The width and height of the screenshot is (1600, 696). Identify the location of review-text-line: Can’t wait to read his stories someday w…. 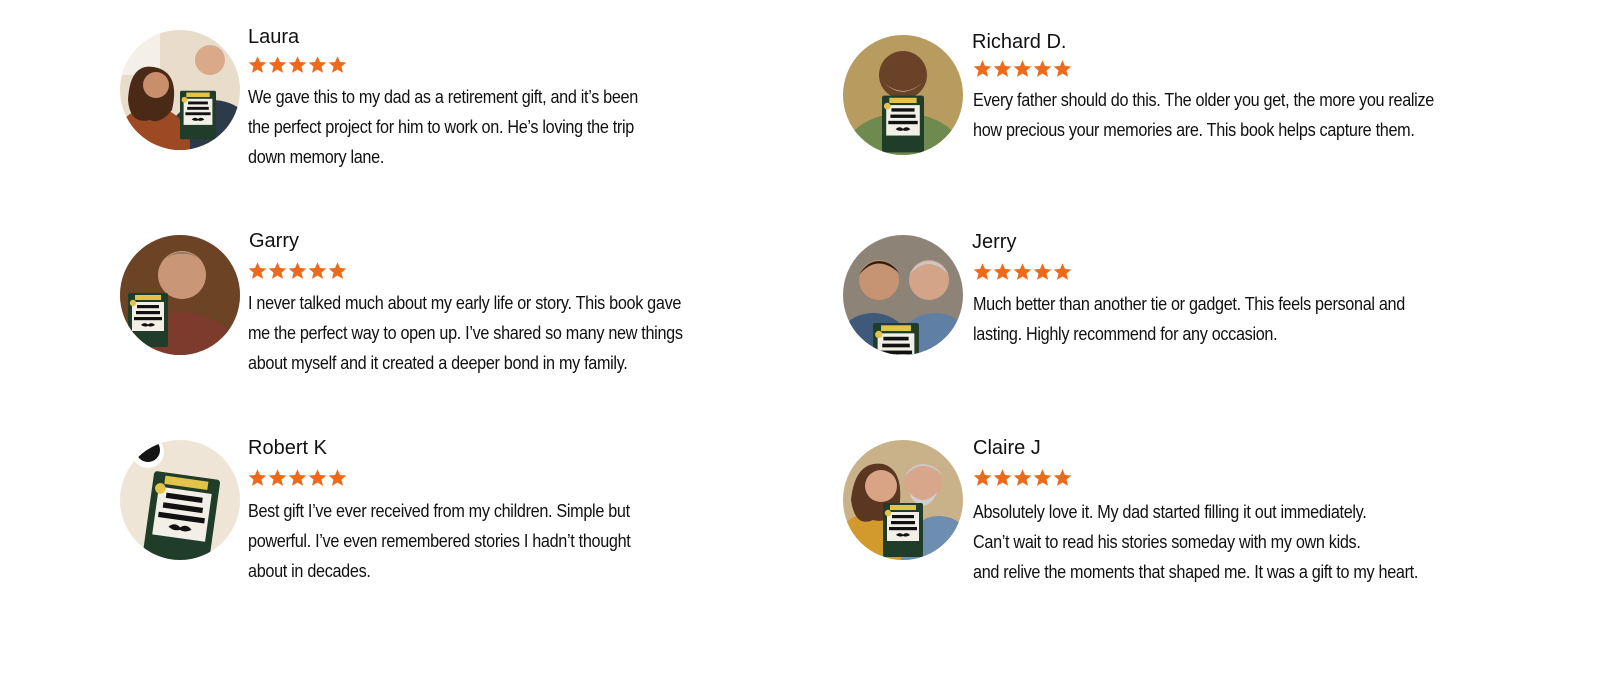
(1167, 542).